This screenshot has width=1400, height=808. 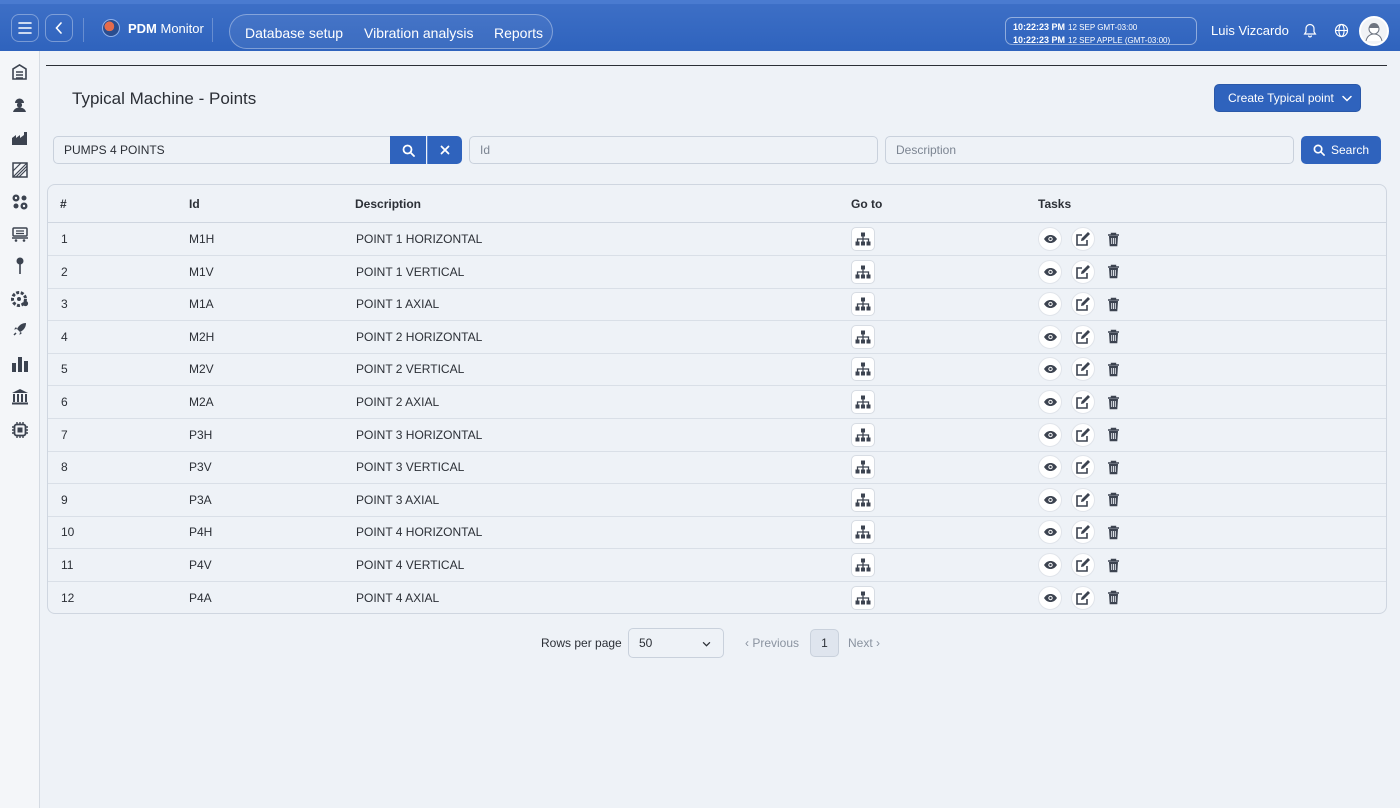 What do you see at coordinates (194, 204) in the screenshot?
I see `column-header-id: Id` at bounding box center [194, 204].